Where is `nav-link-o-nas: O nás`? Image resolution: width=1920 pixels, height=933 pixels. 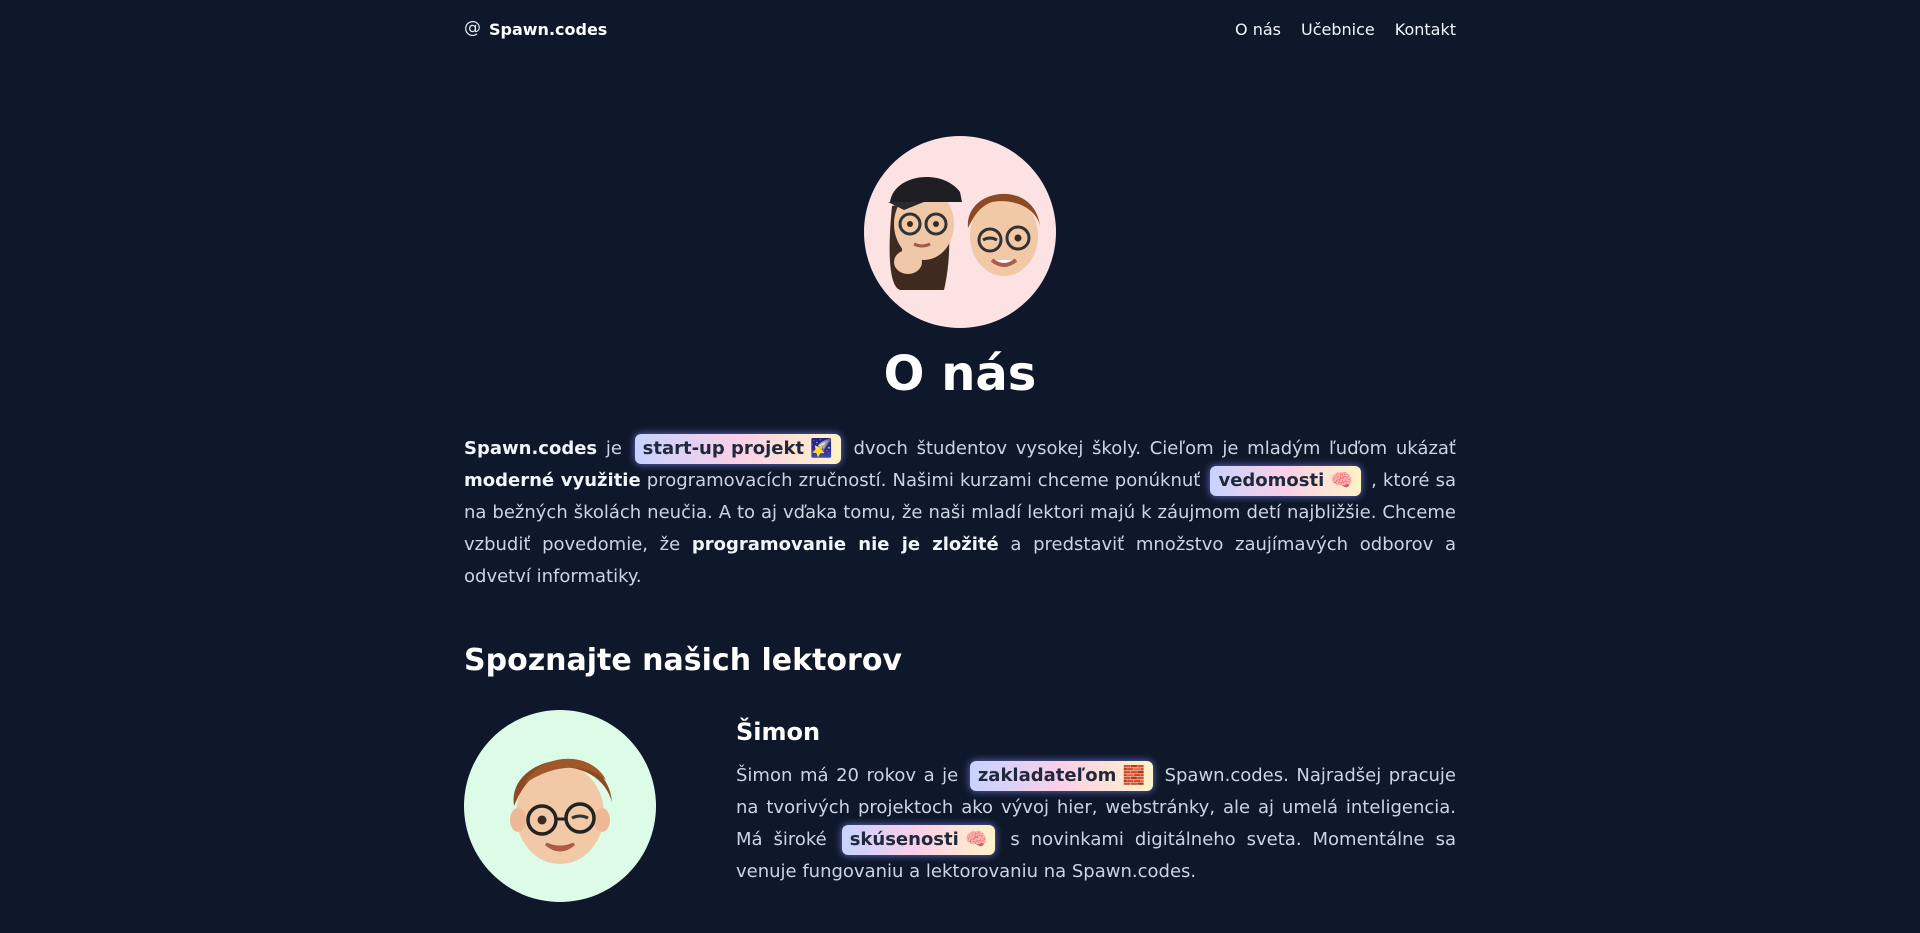 nav-link-o-nas: O nás is located at coordinates (1258, 29).